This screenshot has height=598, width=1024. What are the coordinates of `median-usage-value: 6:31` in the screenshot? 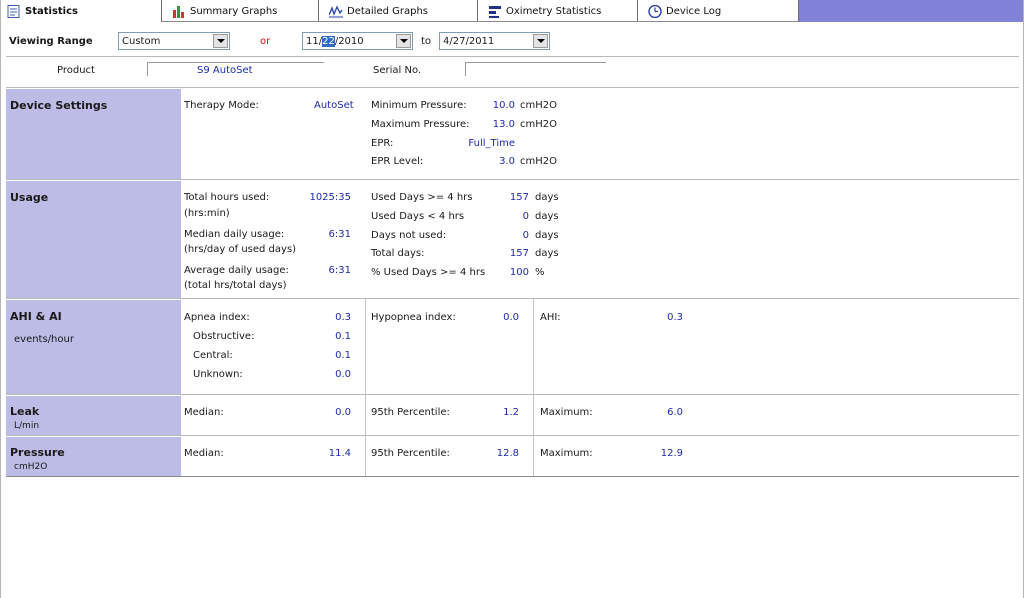 It's located at (339, 234).